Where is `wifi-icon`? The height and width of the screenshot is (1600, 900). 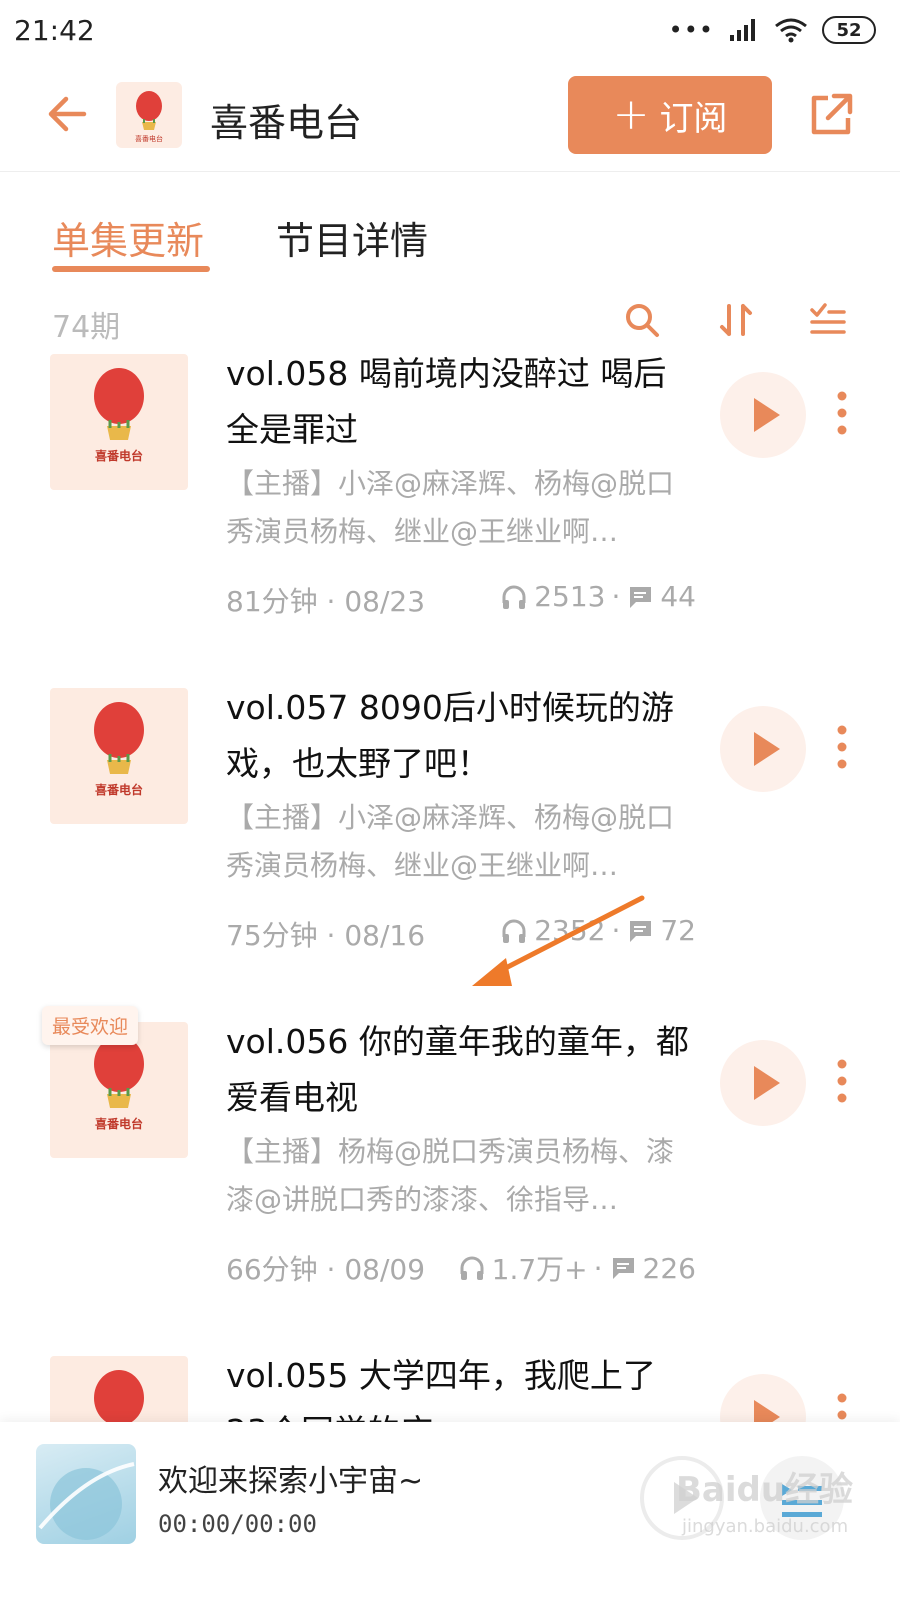 wifi-icon is located at coordinates (791, 30).